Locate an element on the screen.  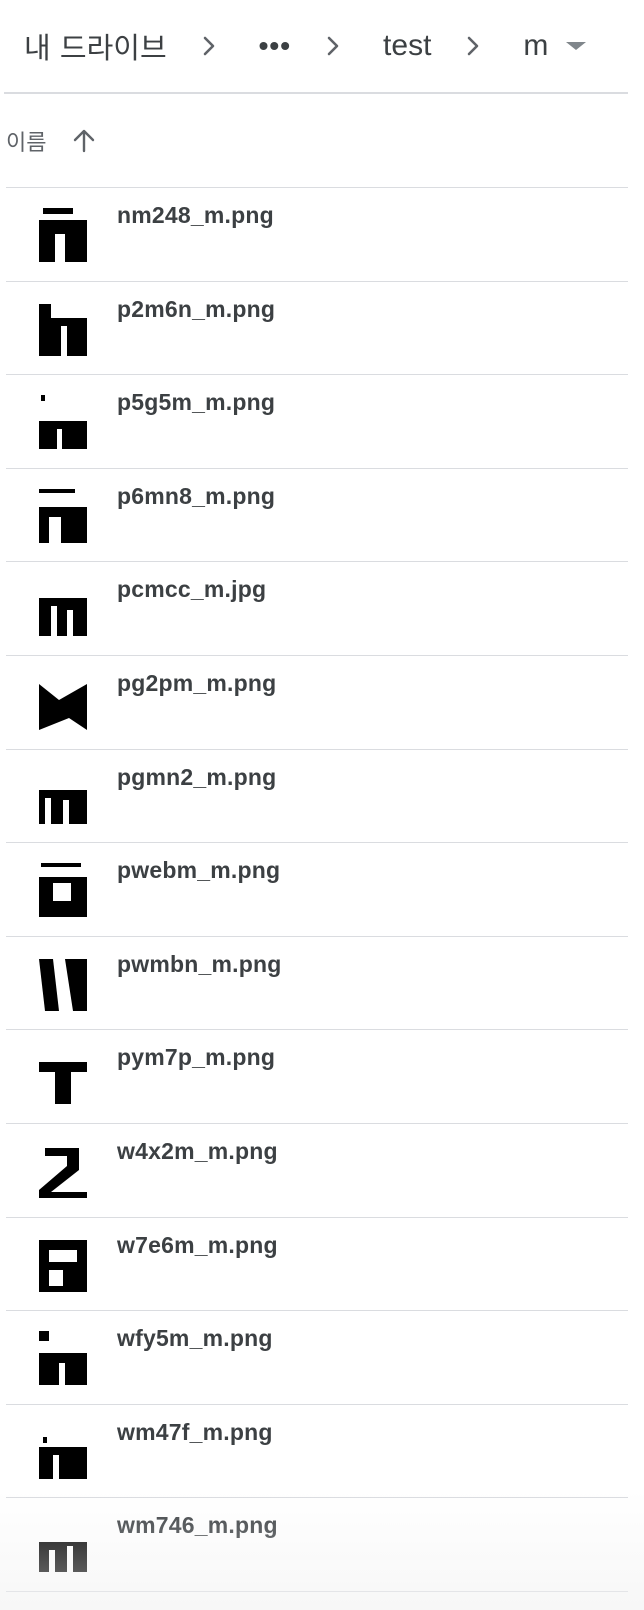
file-name: pcmcc_m.jpg is located at coordinates (191, 589).